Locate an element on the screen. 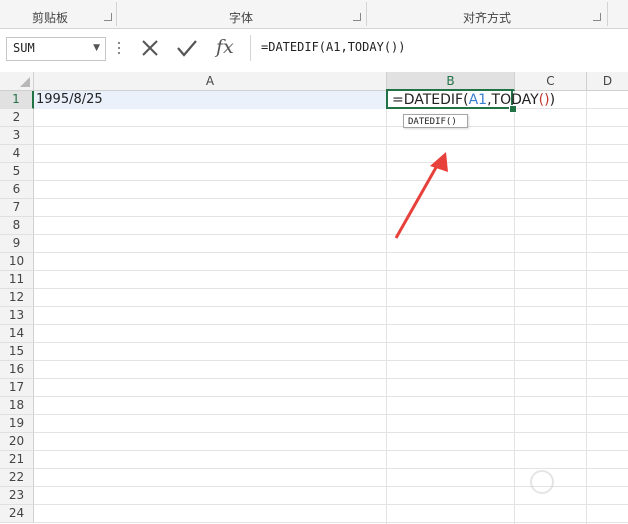 This screenshot has width=628, height=524. row-header-1: 1 is located at coordinates (17, 100).